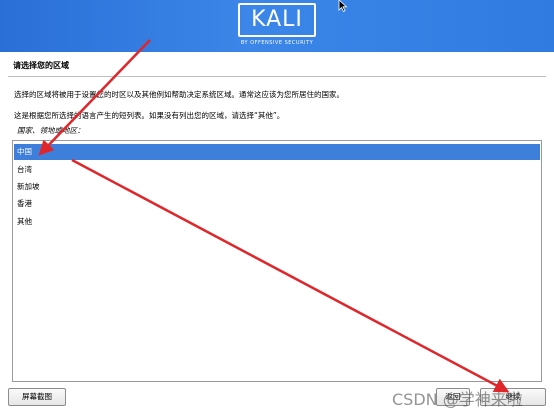  Describe the element at coordinates (277, 204) in the screenshot. I see `list-item-hongkong: 香港` at that location.